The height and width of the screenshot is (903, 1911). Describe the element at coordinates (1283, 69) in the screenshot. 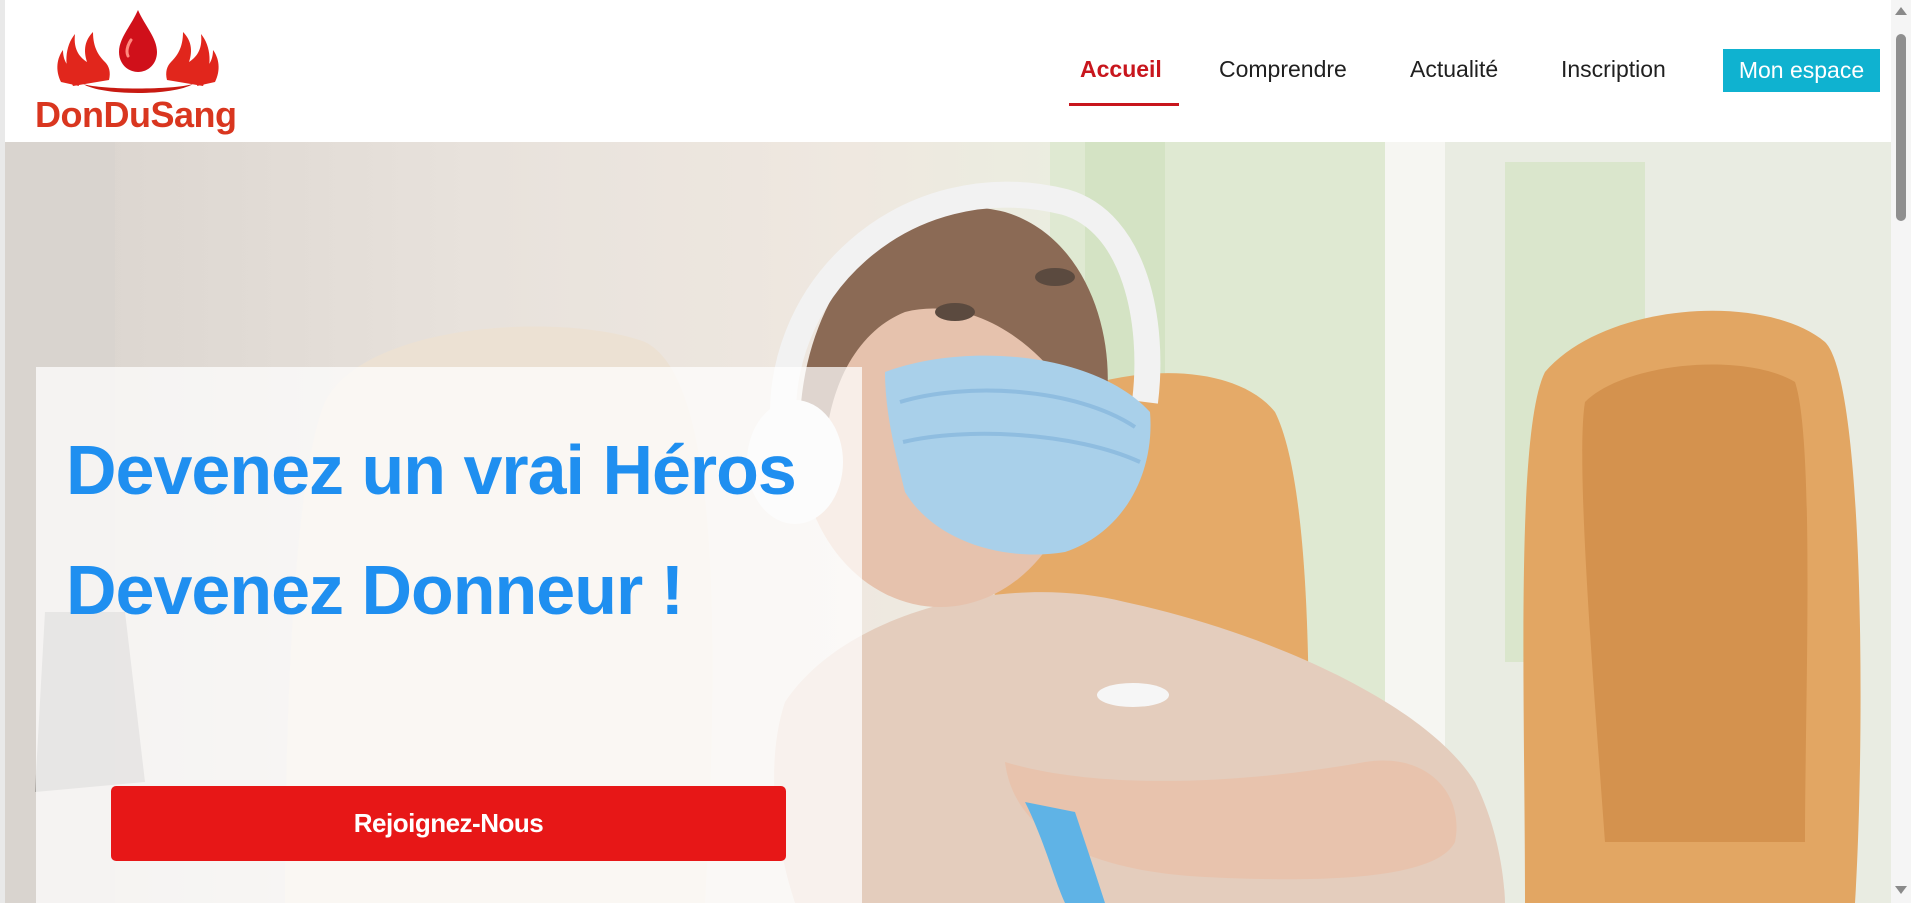

I see `nav-item-comprendre: Comprendre` at that location.